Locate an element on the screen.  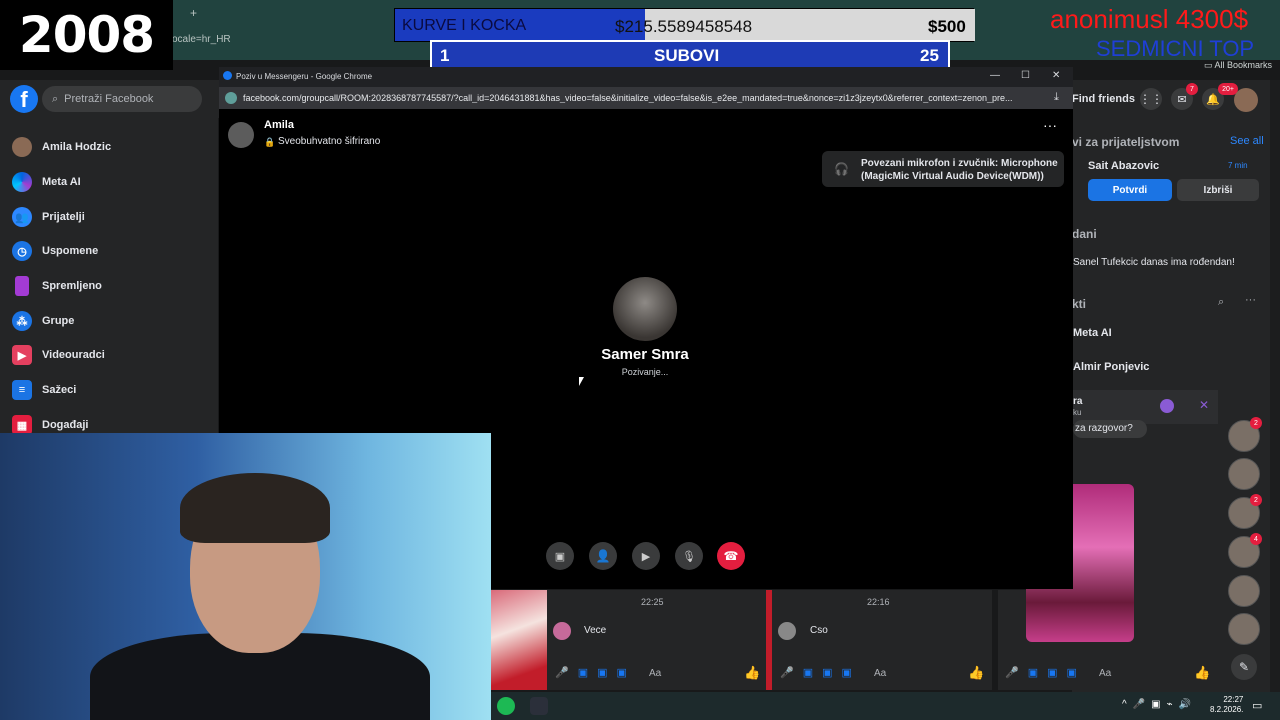
sidebar-item-label: Prijatelji is located at coordinates (63, 217).